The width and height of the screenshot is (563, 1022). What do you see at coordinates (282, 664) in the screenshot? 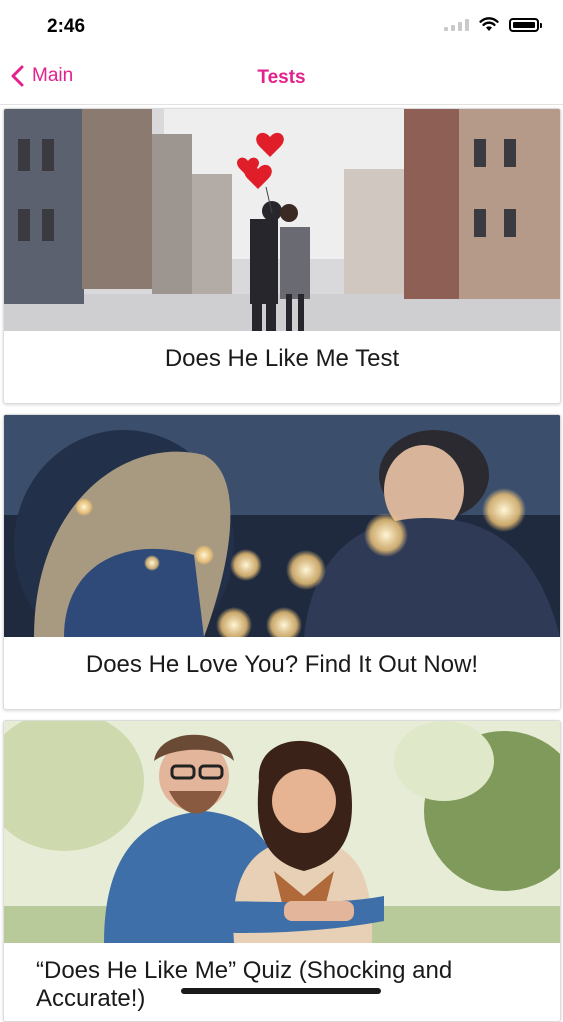
I see `test-card-title: Does He Love You? Find It Out Now!` at bounding box center [282, 664].